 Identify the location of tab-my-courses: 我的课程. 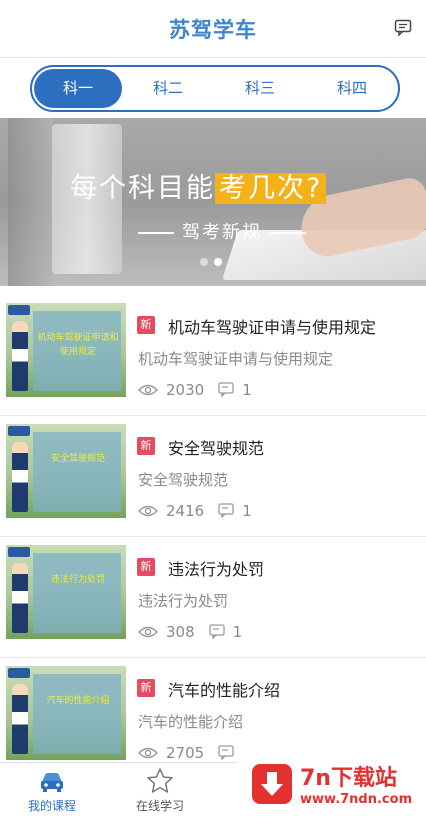
(52, 790).